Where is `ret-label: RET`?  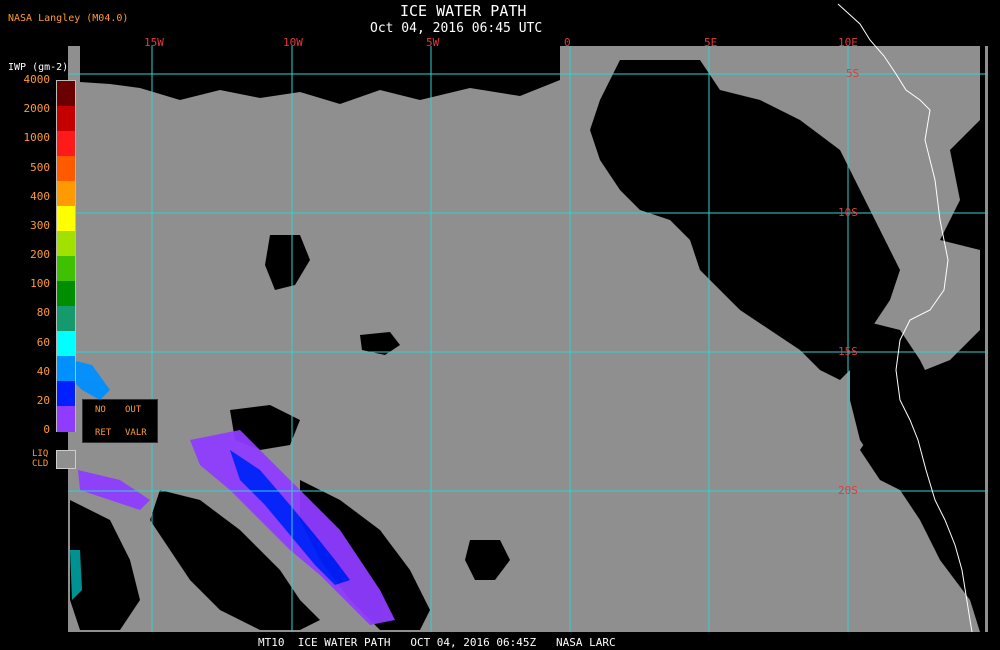
ret-label: RET is located at coordinates (103, 433).